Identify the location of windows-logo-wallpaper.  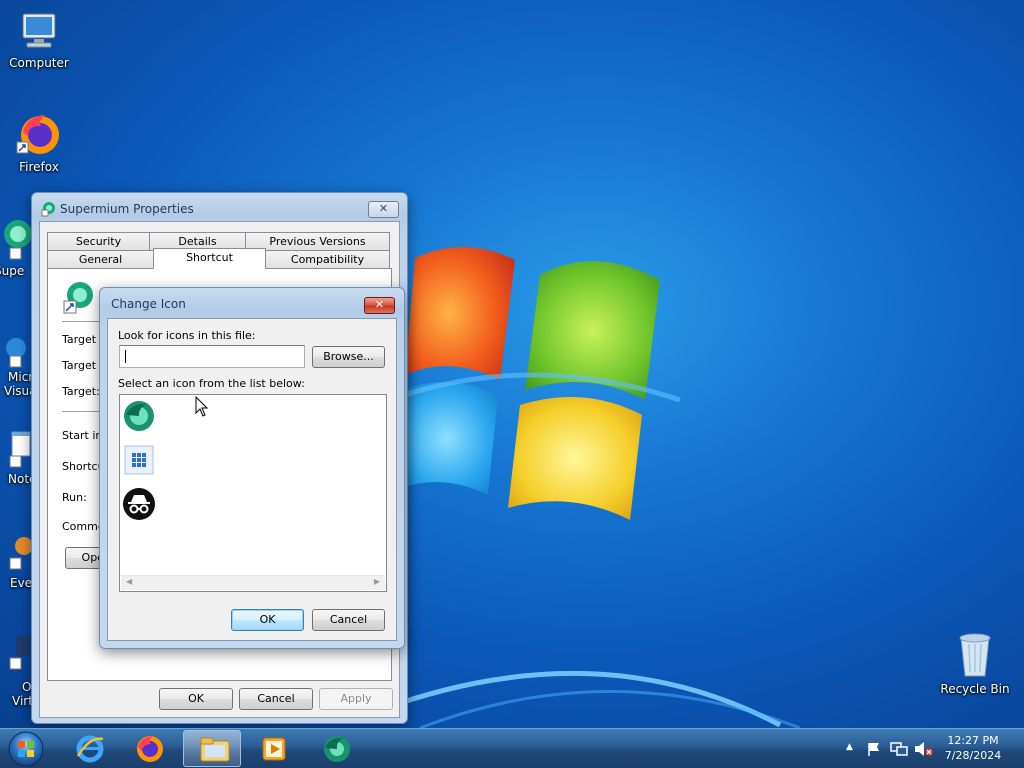
(535, 383).